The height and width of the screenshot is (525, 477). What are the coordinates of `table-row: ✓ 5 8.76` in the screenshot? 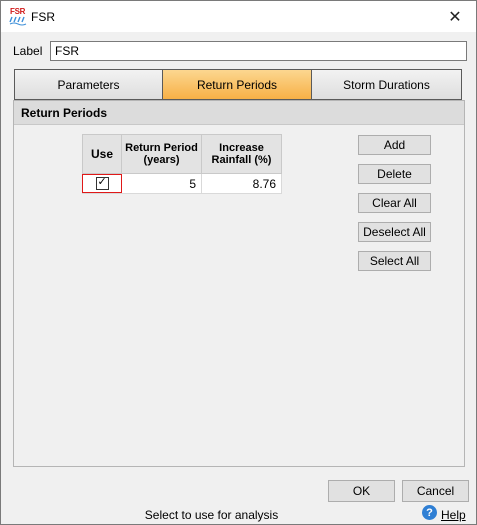 It's located at (182, 183).